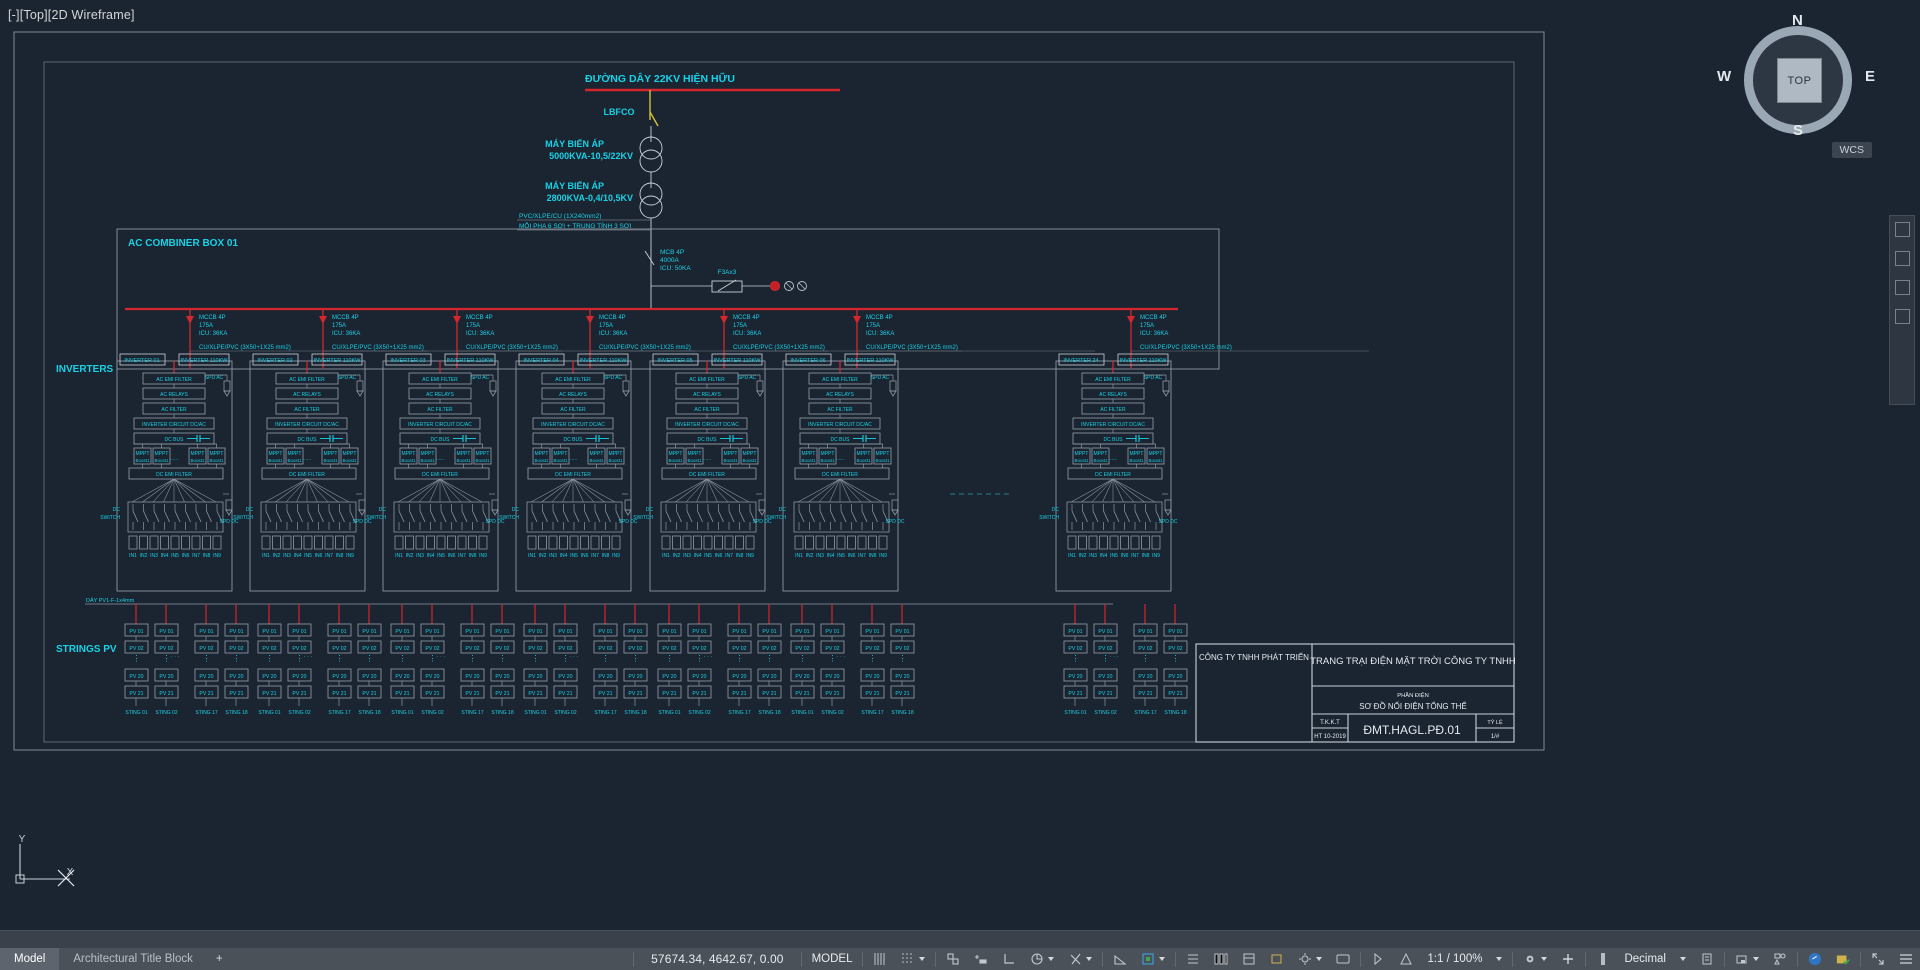 The image size is (1920, 970). Describe the element at coordinates (269, 713) in the screenshot. I see `label-string-name: STING 01` at that location.